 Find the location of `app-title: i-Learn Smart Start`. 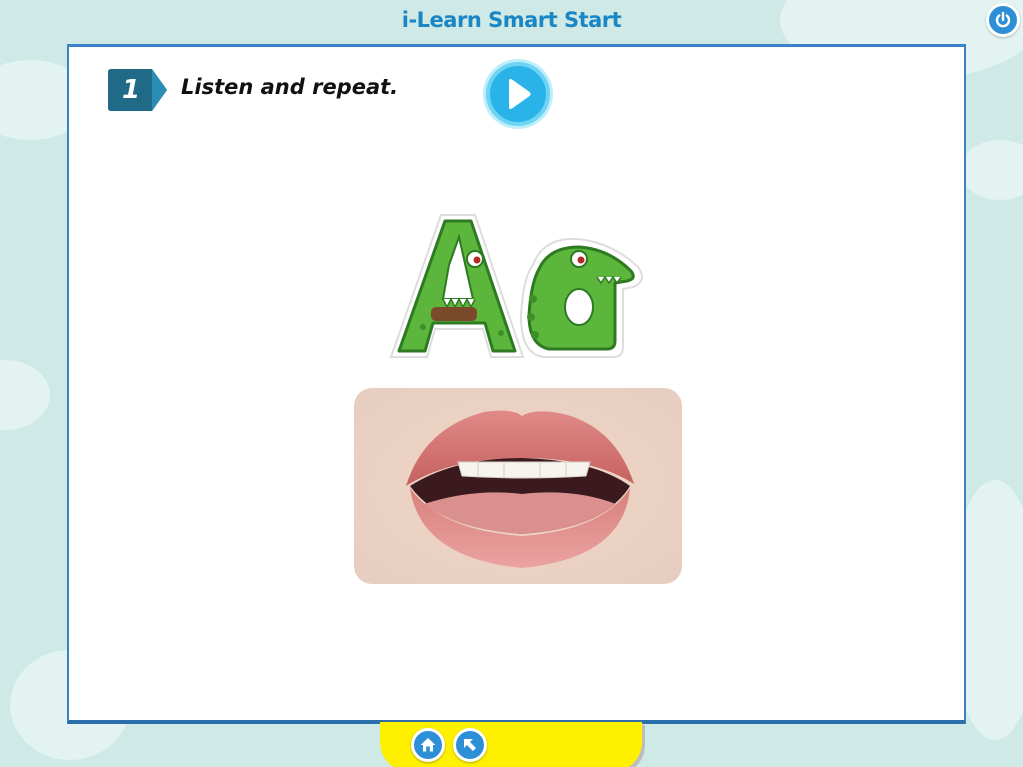

app-title: i-Learn Smart Start is located at coordinates (511, 20).